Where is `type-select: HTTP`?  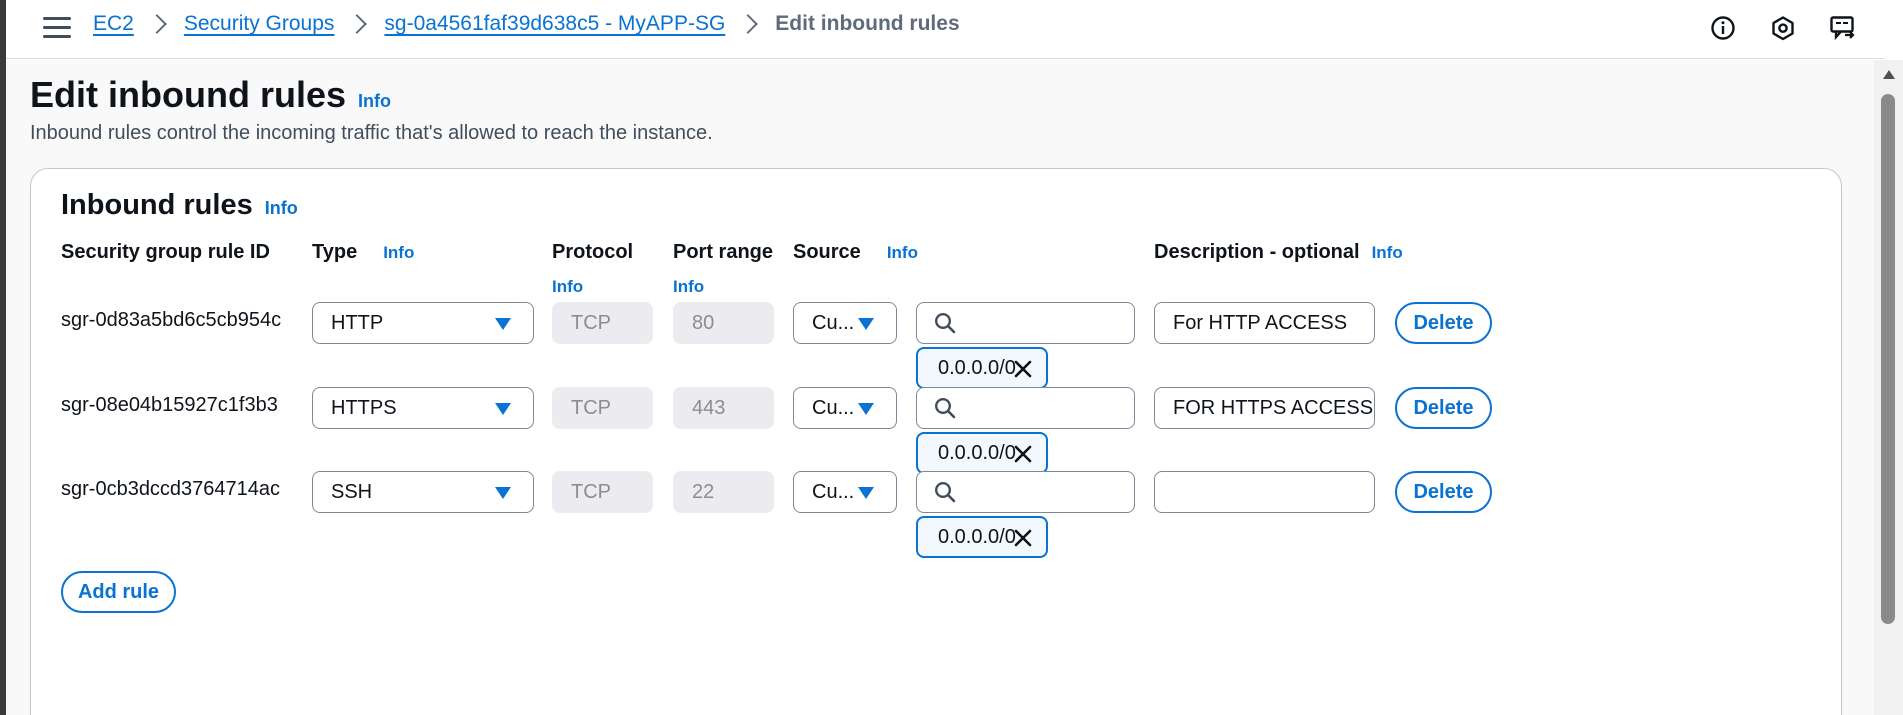
type-select: HTTP is located at coordinates (423, 323).